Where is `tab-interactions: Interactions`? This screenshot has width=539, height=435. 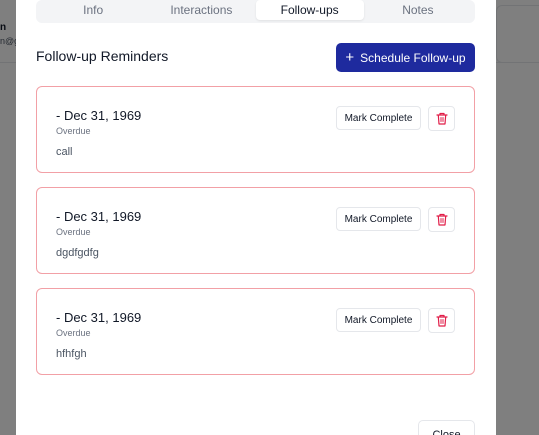 tab-interactions: Interactions is located at coordinates (201, 10).